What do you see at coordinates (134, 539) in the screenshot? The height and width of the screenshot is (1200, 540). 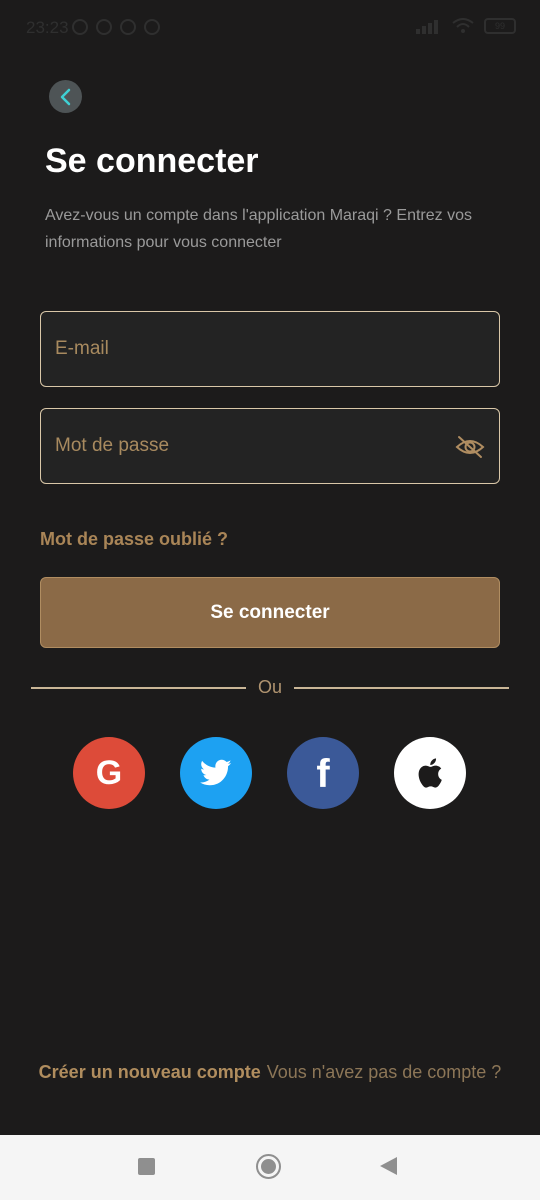 I see `forgot-password-link: Mot de passe oublié ?` at bounding box center [134, 539].